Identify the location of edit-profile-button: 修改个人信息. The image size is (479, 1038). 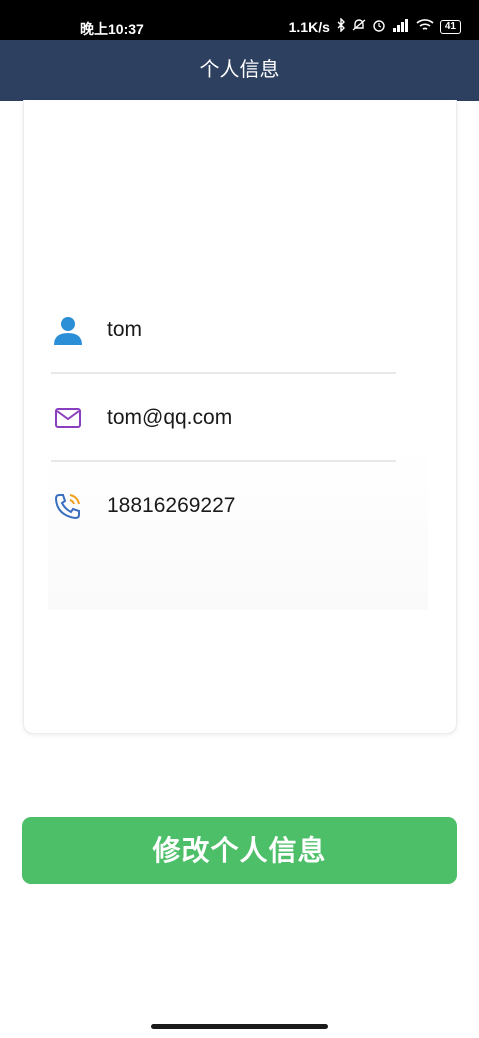
(239, 850).